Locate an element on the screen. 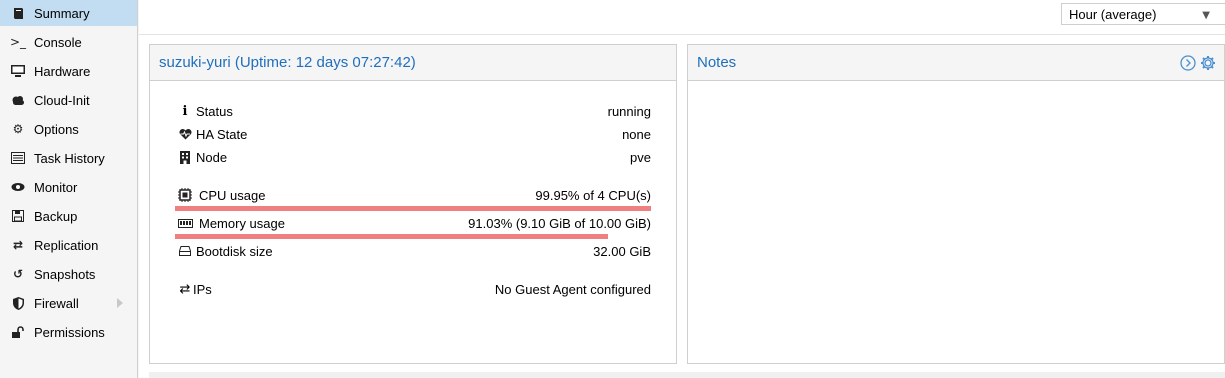 This screenshot has width=1225, height=378. sidebar-item-replication: ⇄ Replication is located at coordinates (68, 245).